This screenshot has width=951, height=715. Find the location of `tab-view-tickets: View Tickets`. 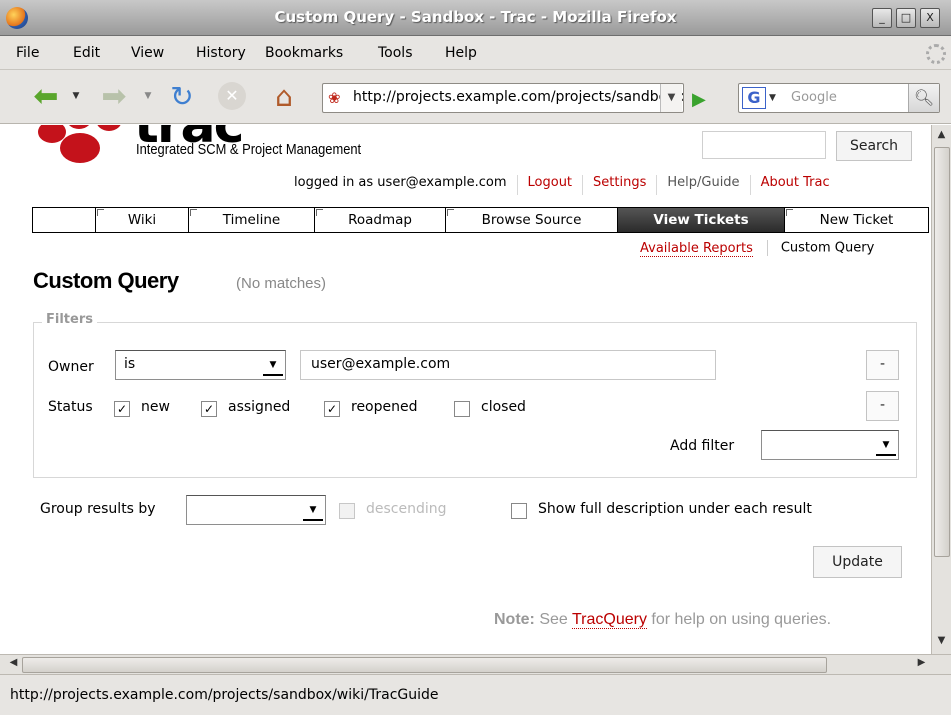

tab-view-tickets: View Tickets is located at coordinates (700, 220).